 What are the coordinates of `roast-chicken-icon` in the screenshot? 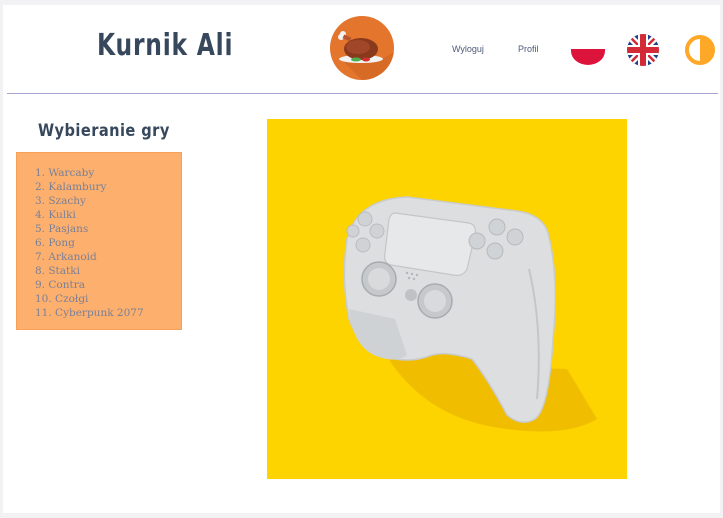 It's located at (362, 48).